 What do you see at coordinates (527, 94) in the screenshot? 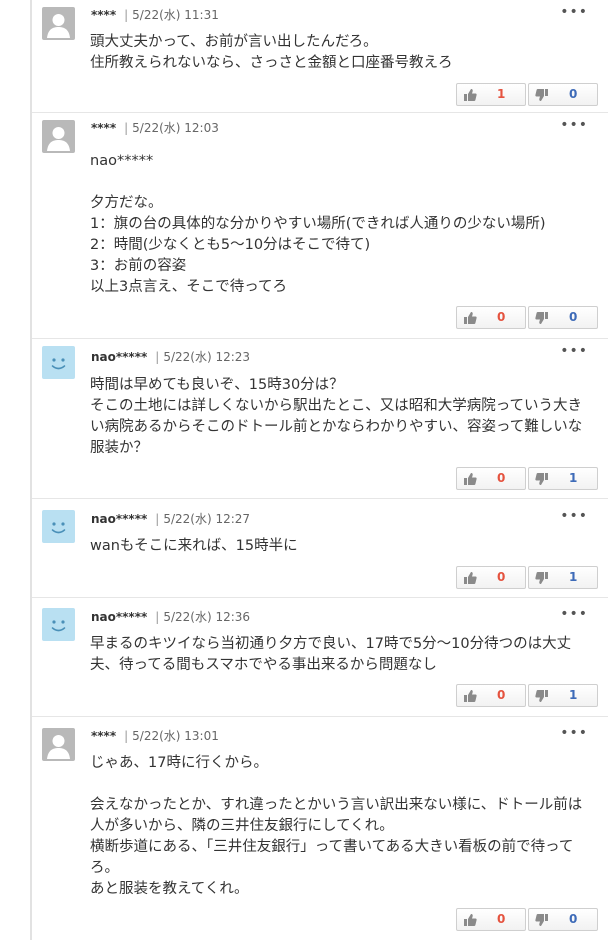
I see `vote-buttons: 1 0` at bounding box center [527, 94].